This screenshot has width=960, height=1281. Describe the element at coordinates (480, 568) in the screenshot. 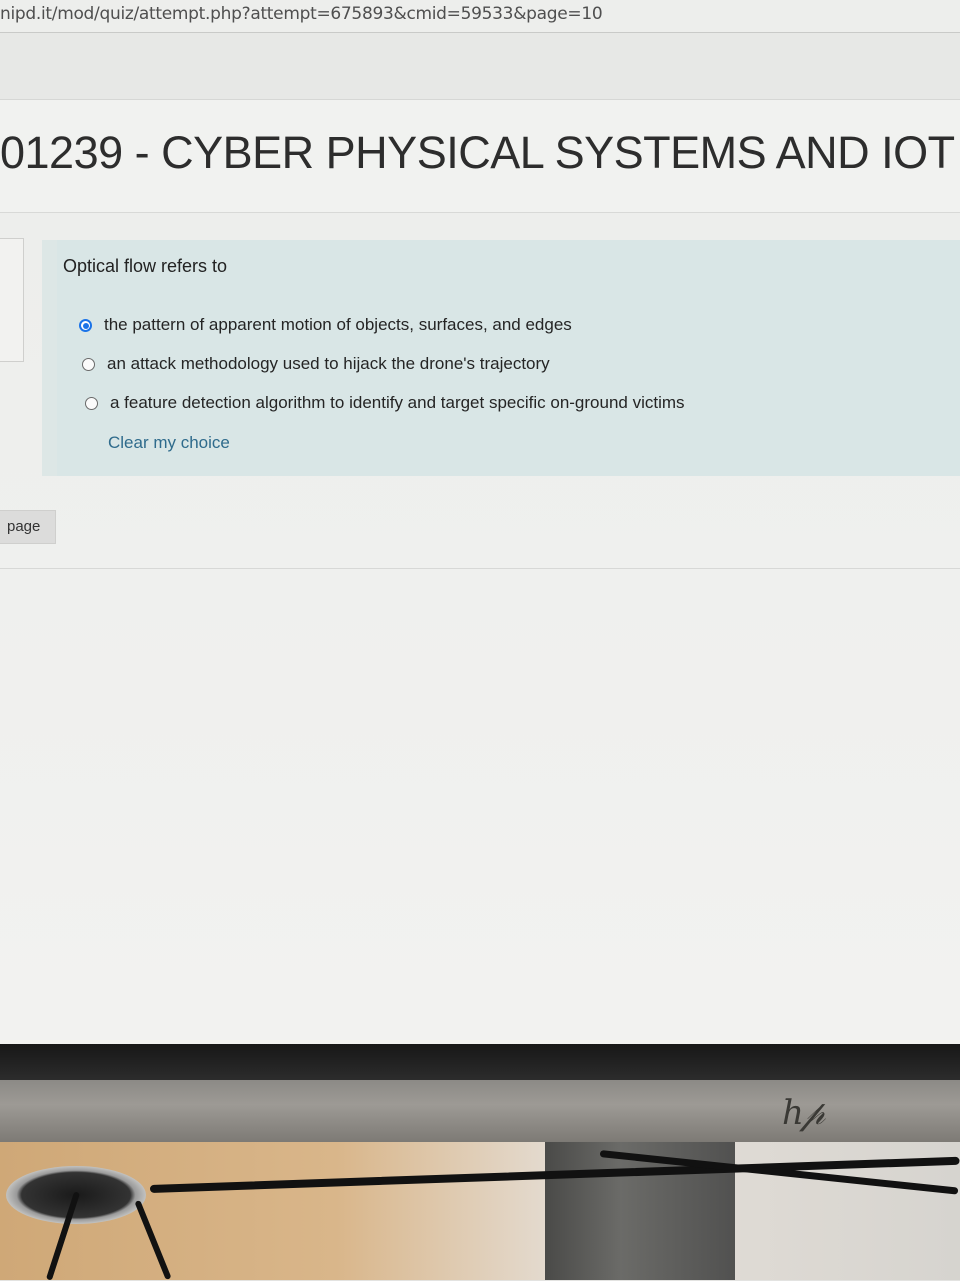

I see `content-divider` at that location.